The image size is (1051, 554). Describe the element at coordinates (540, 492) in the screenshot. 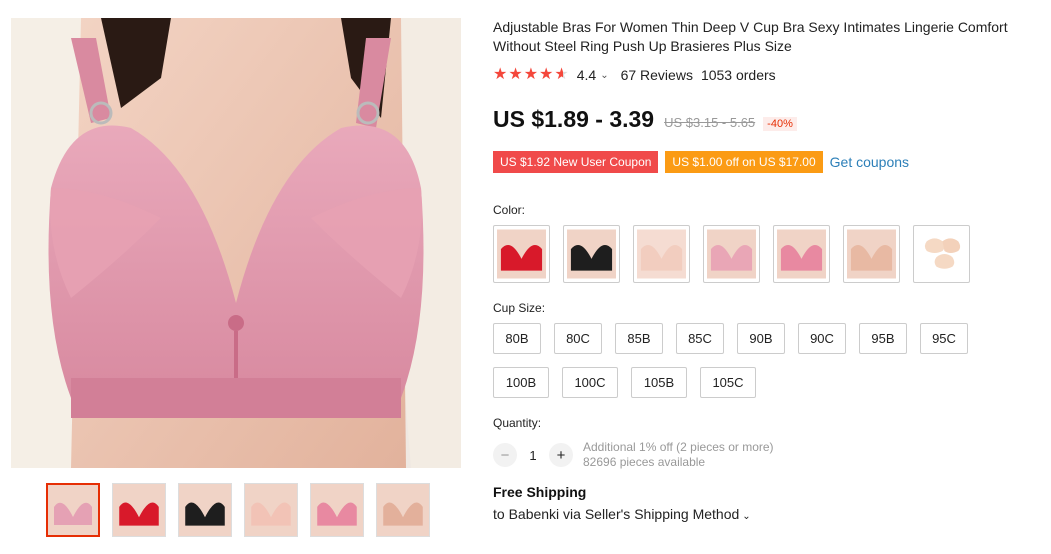

I see `shipping-title: Free Shipping` at that location.